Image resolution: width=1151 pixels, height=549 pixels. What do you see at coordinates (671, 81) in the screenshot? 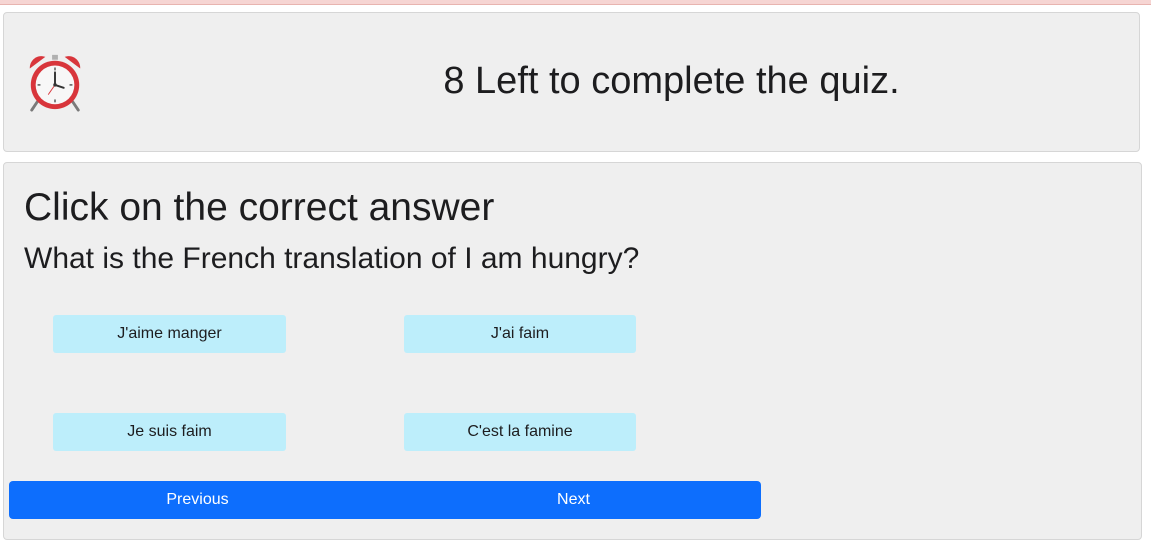
I see `timer-remaining-text: 8 Left to complete the quiz.` at bounding box center [671, 81].